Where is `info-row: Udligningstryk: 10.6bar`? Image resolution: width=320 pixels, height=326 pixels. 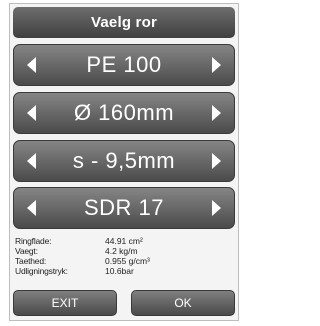 info-row: Udligningstryk: 10.6bar is located at coordinates (125, 271).